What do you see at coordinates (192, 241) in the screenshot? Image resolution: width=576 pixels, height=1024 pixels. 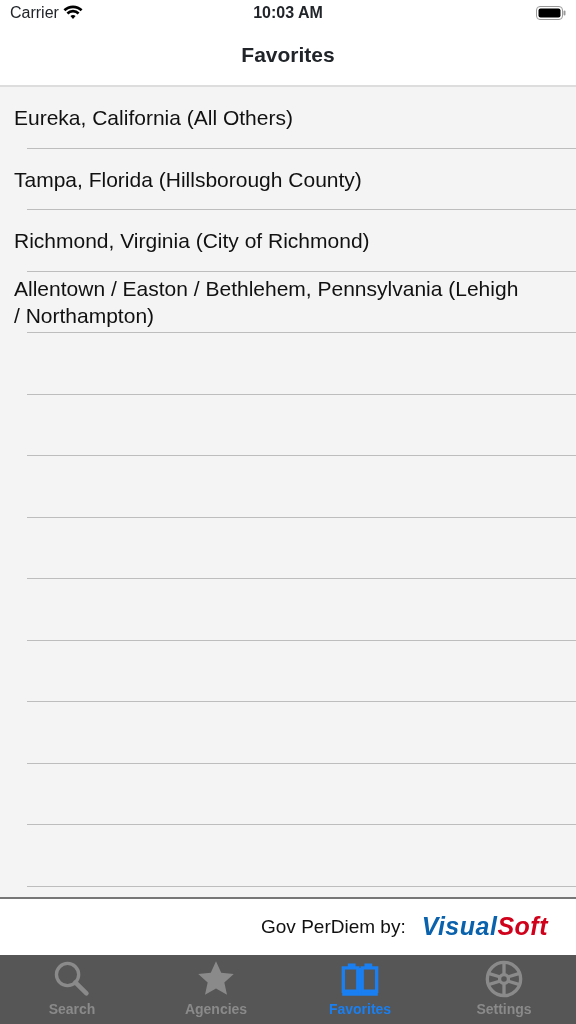 I see `favorite-item: Richmond, Virginia (City of Richmond)` at bounding box center [192, 241].